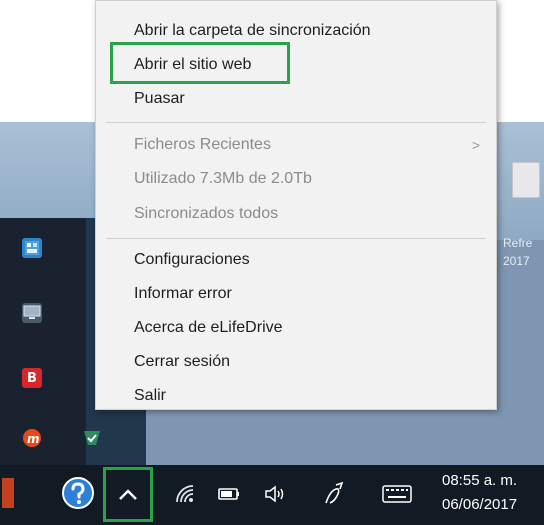 This screenshot has width=544, height=525. Describe the element at coordinates (479, 504) in the screenshot. I see `clock-date: 06/06/2017` at that location.